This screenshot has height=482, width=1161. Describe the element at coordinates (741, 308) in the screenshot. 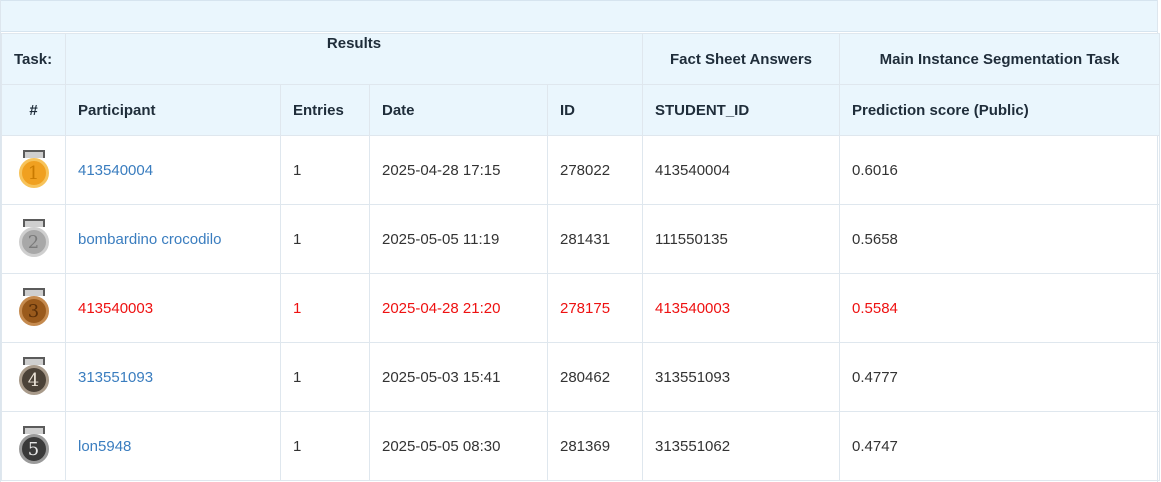

I see `student-id-cell: 413540003` at that location.